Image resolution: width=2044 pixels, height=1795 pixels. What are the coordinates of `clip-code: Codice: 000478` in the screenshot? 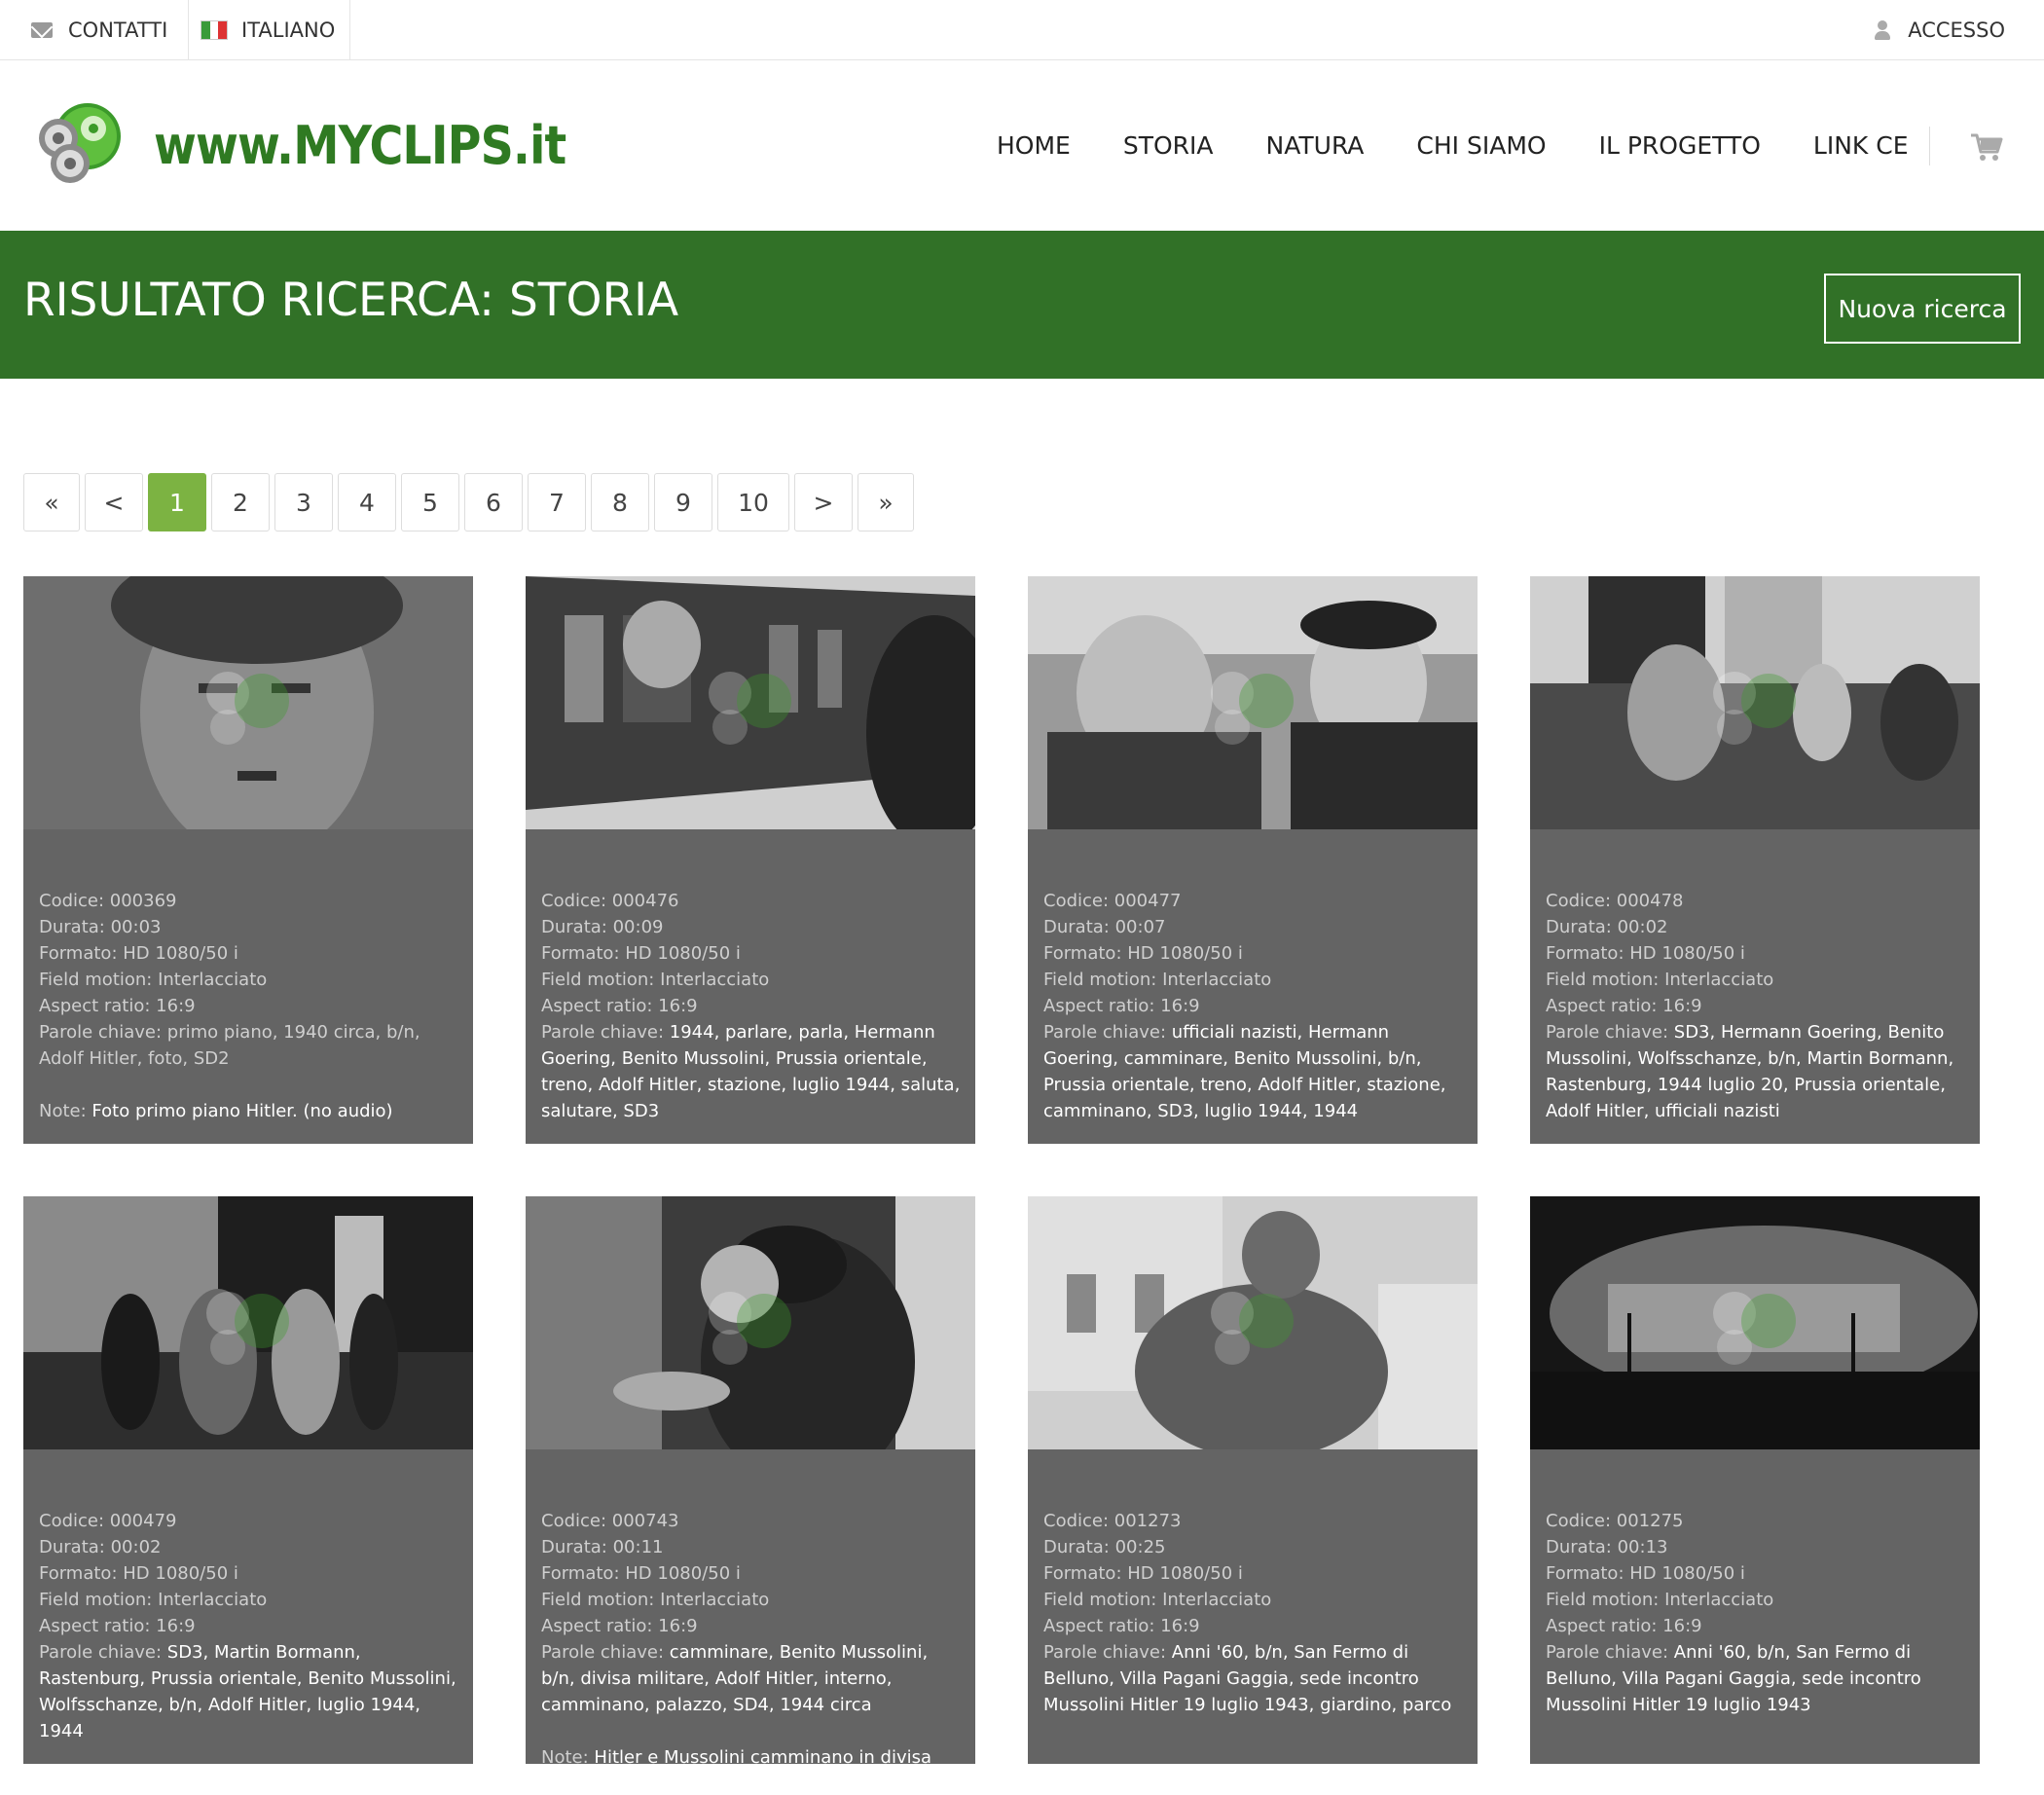 It's located at (1615, 901).